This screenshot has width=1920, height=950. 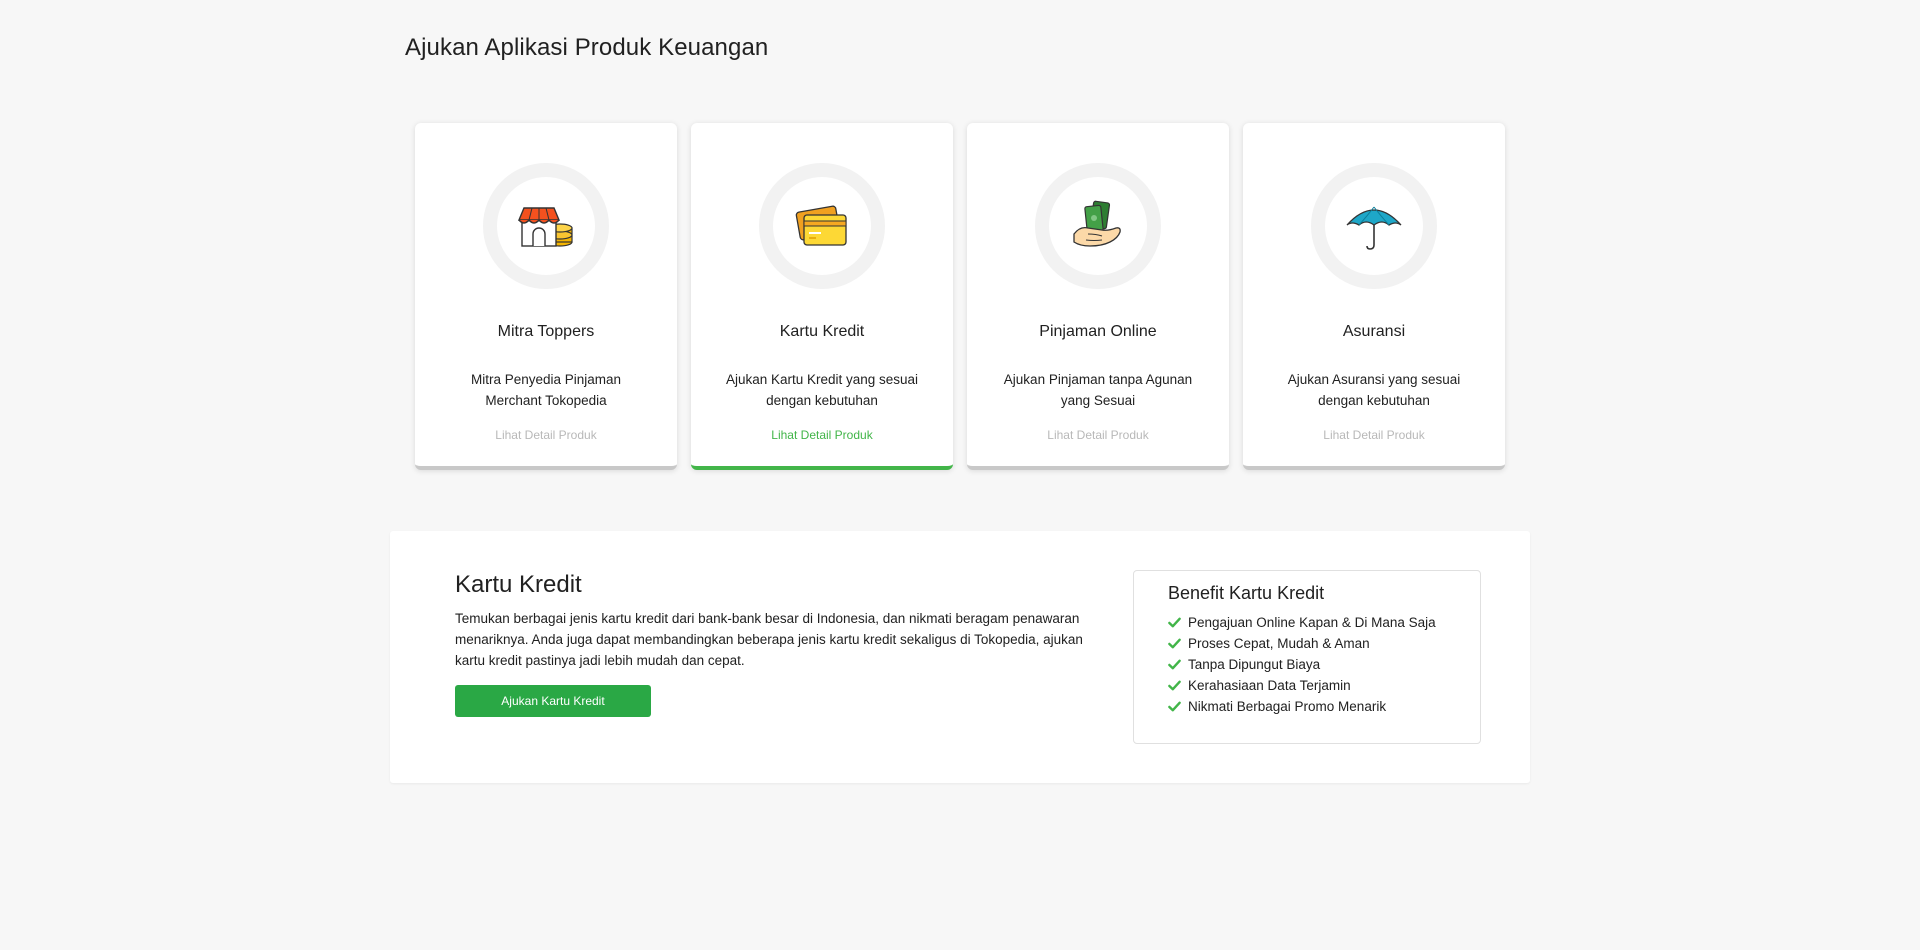 What do you see at coordinates (1374, 331) in the screenshot?
I see `card-title: Asuransi` at bounding box center [1374, 331].